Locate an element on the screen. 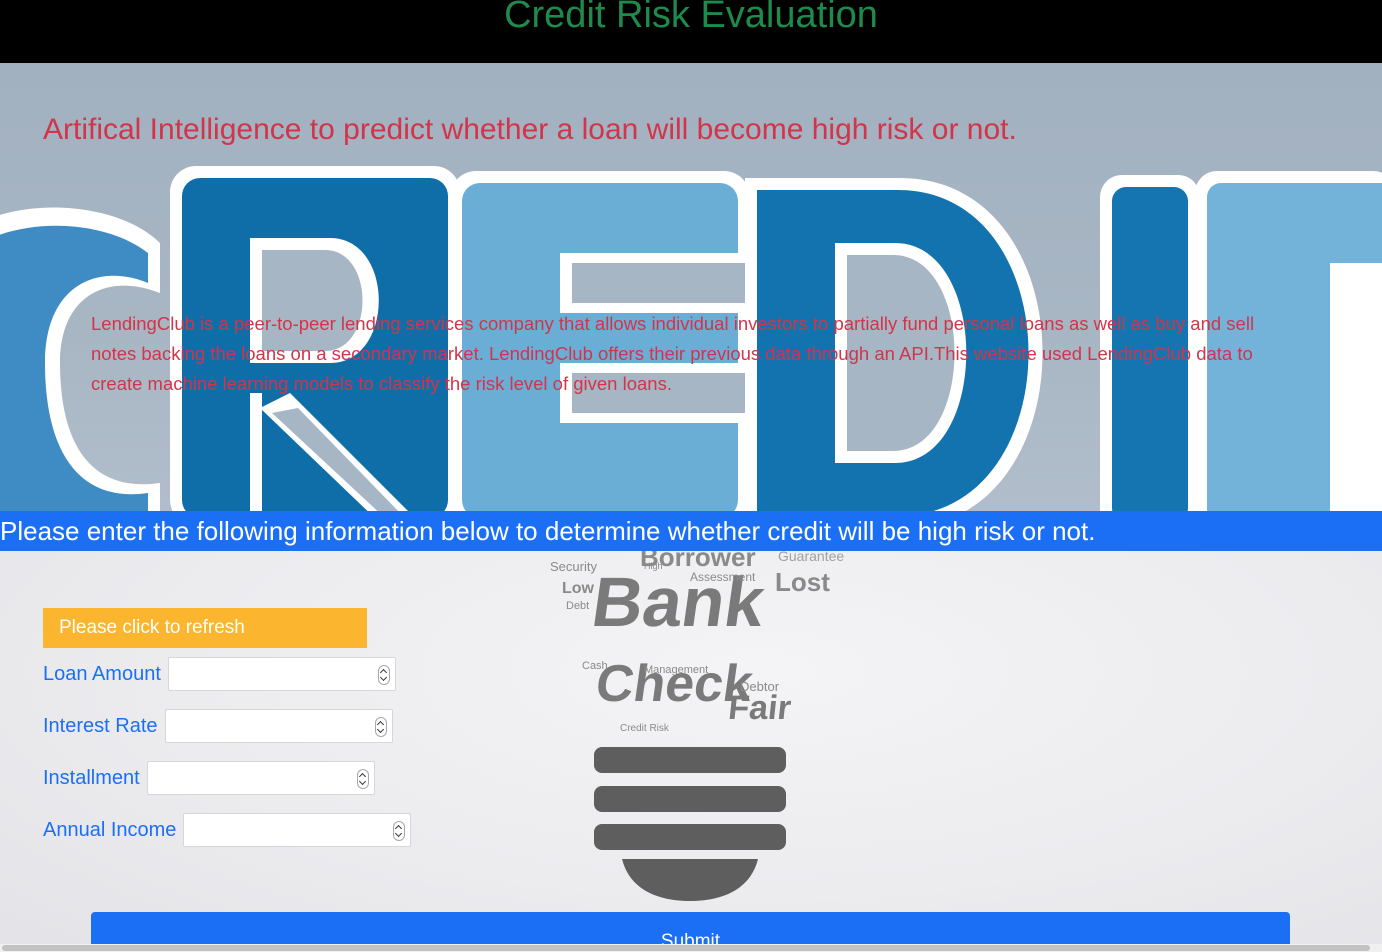 This screenshot has height=952, width=1382. installment-input is located at coordinates (260, 778).